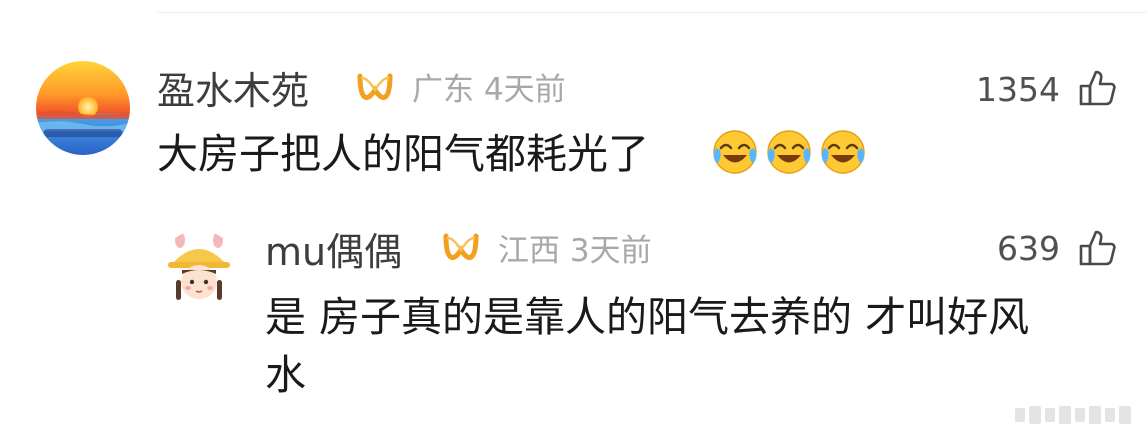 This screenshot has height=438, width=1147. Describe the element at coordinates (529, 251) in the screenshot. I see `replier-location: 江西` at that location.